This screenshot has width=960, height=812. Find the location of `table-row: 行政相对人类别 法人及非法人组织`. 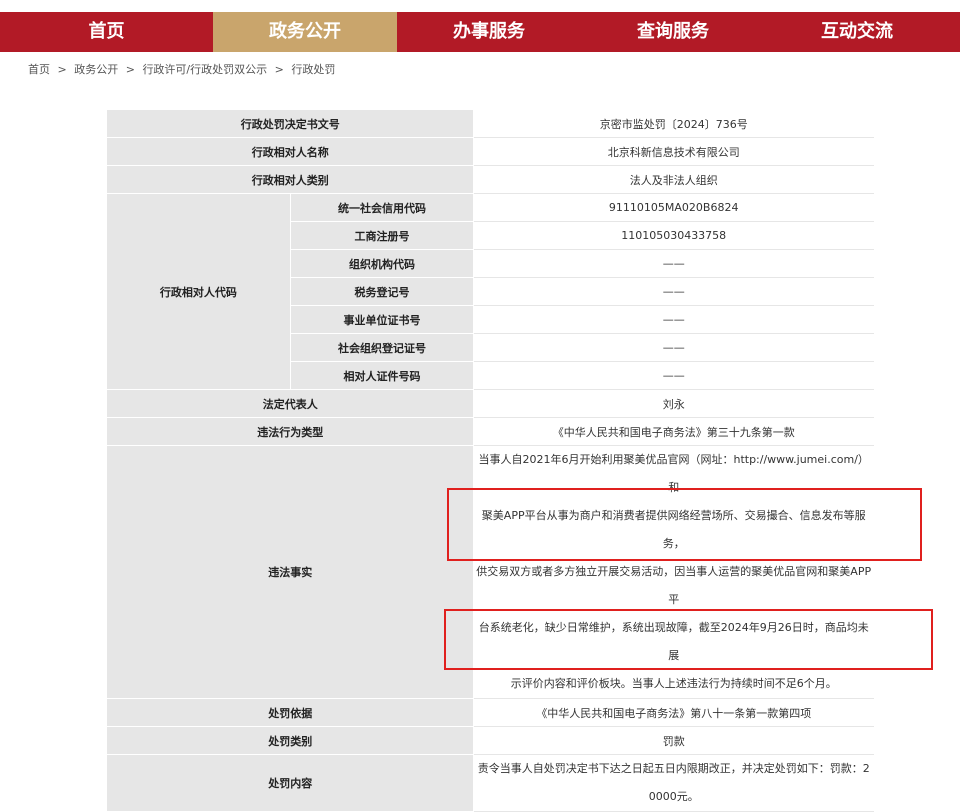

table-row: 行政相对人类别 法人及非法人组织 is located at coordinates (489, 179).